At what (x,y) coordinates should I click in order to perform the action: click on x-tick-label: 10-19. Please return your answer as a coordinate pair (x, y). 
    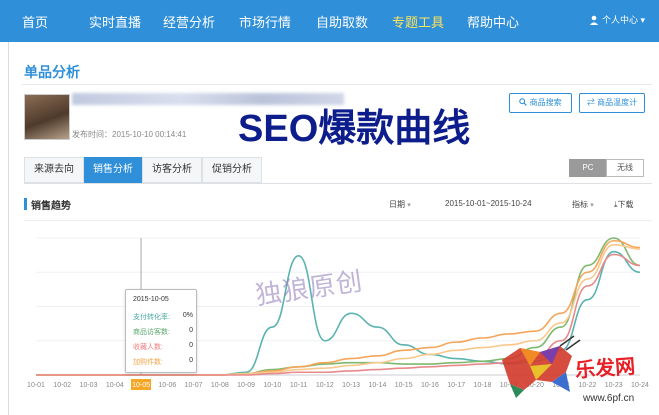
    Looking at the image, I should click on (509, 385).